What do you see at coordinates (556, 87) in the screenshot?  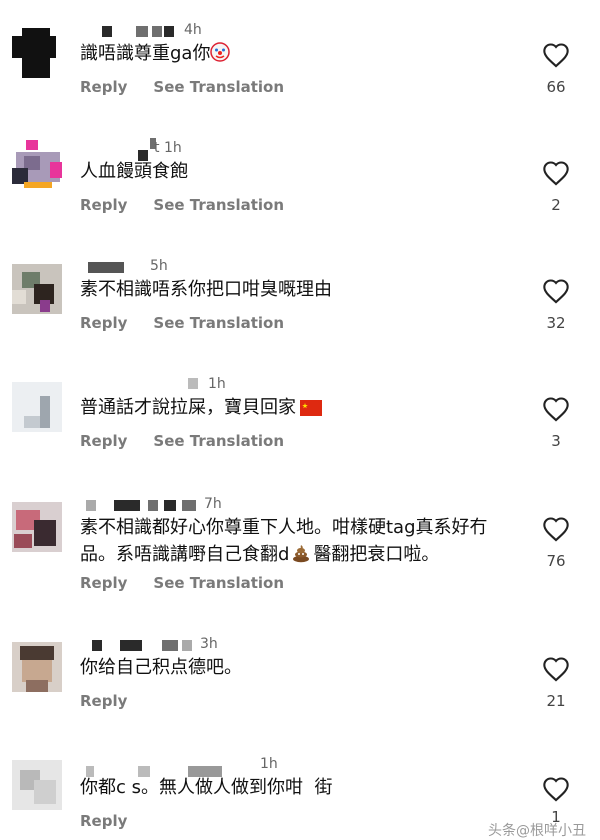 I see `like-count: 66` at bounding box center [556, 87].